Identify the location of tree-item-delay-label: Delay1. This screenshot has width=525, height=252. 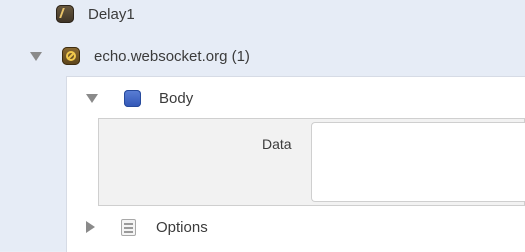
(111, 14).